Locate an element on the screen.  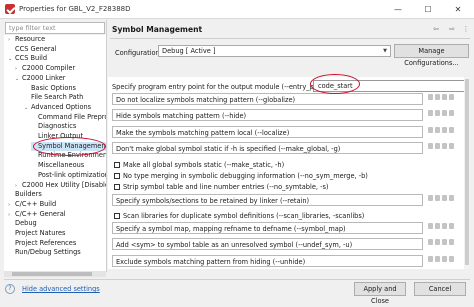
filter-input: type filter text is located at coordinates (55, 28).